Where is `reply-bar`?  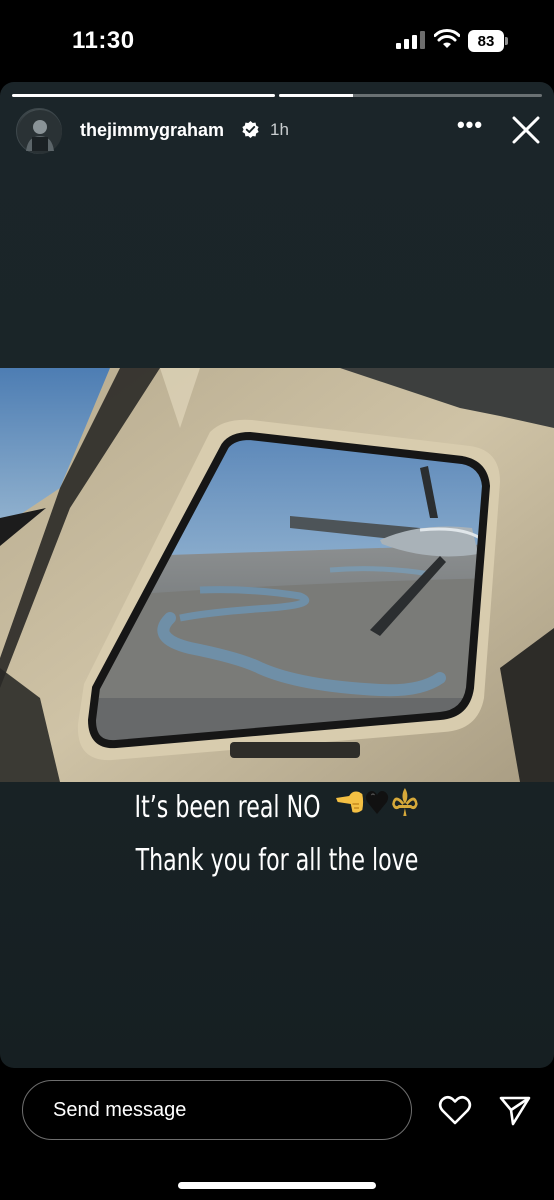
reply-bar is located at coordinates (277, 1134).